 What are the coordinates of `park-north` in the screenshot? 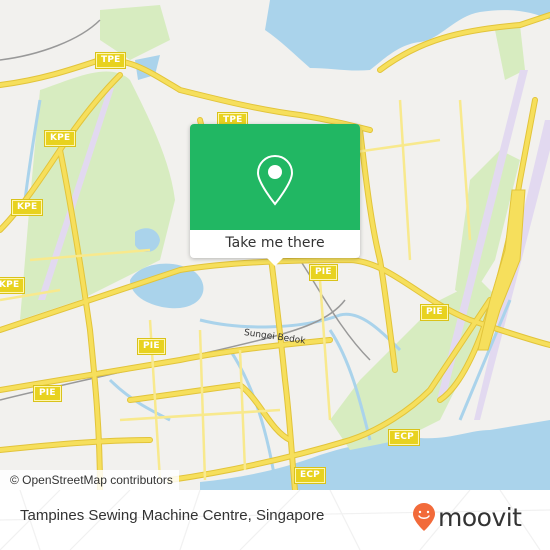 It's located at (135, 32).